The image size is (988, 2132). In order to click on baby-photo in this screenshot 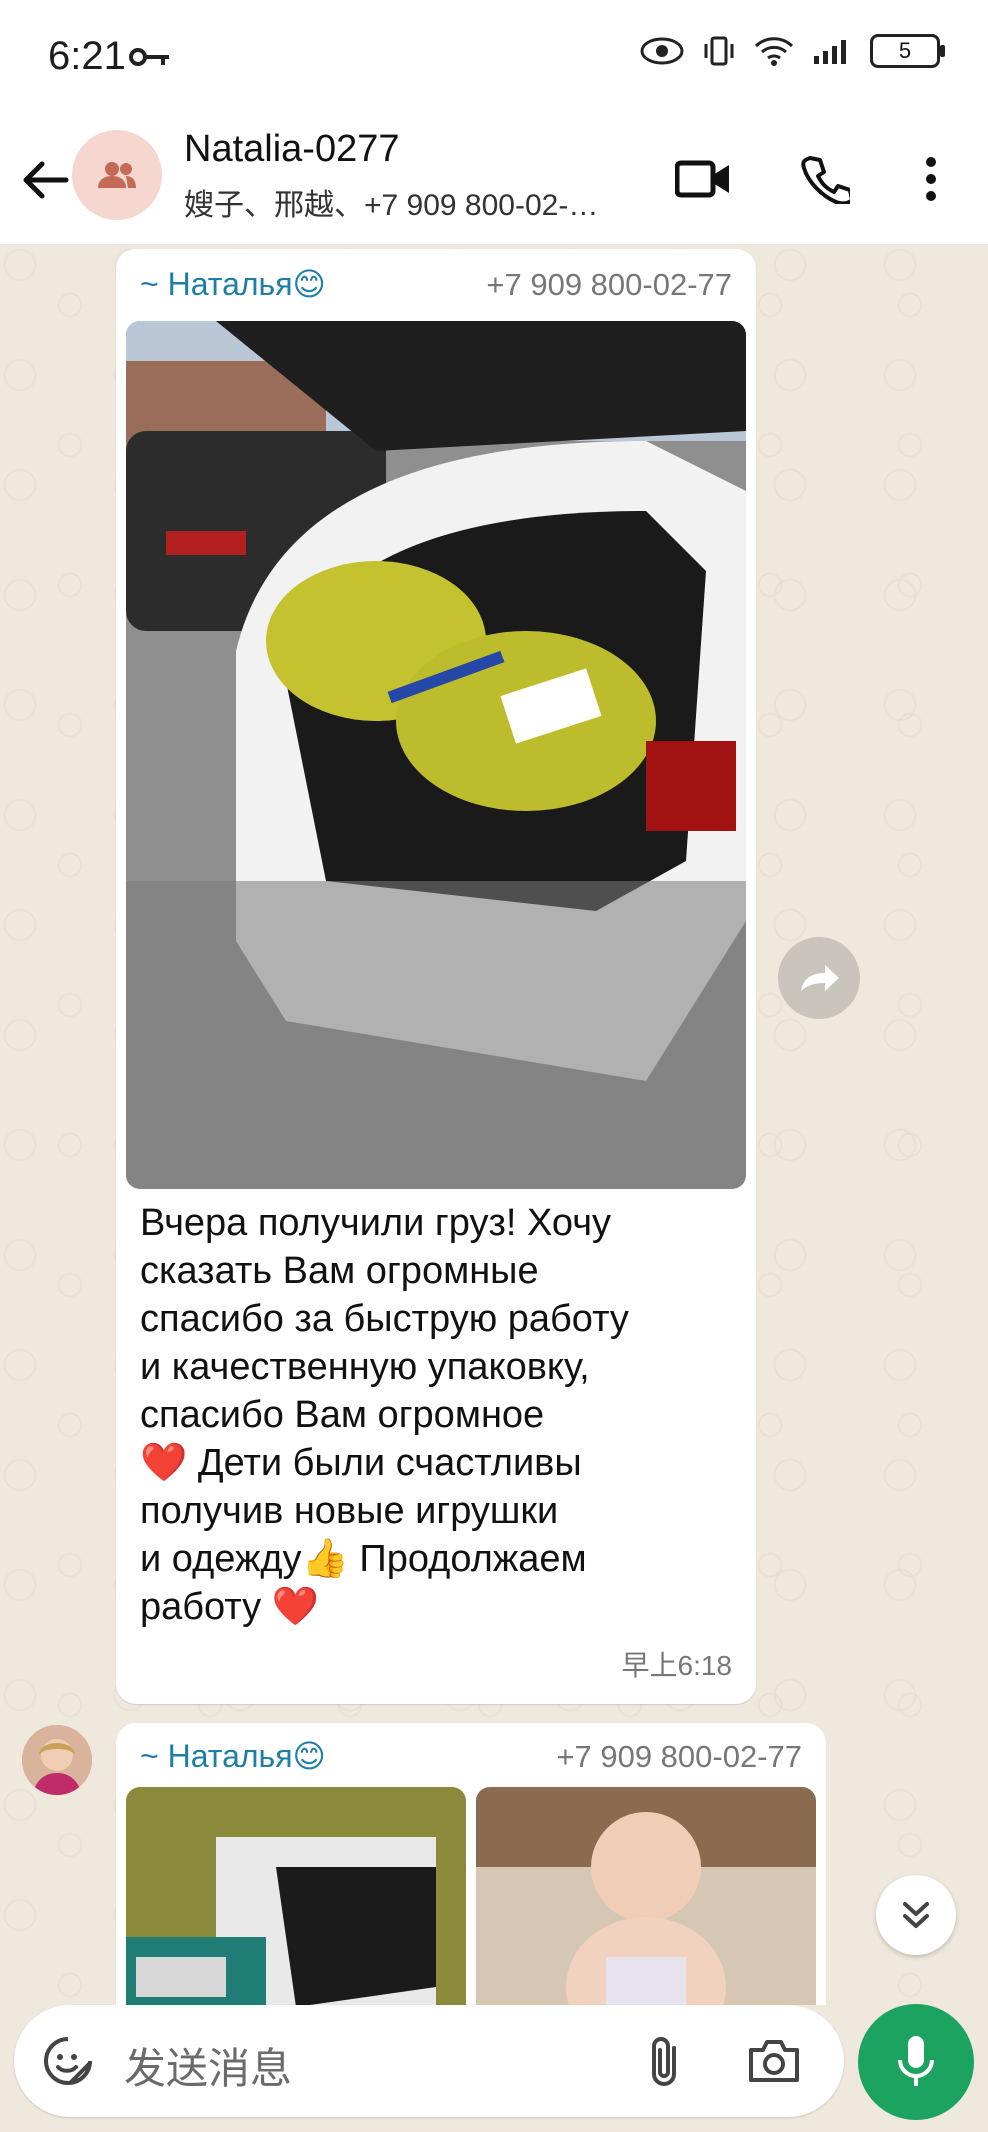, I will do `click(646, 1896)`.